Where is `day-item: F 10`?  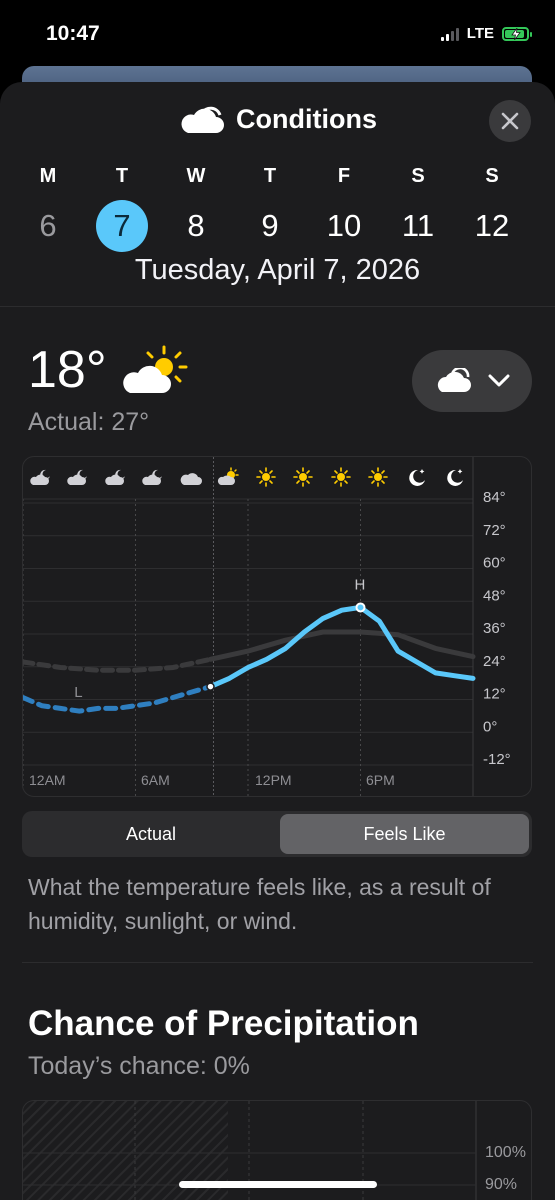
day-item: F 10 is located at coordinates (344, 207).